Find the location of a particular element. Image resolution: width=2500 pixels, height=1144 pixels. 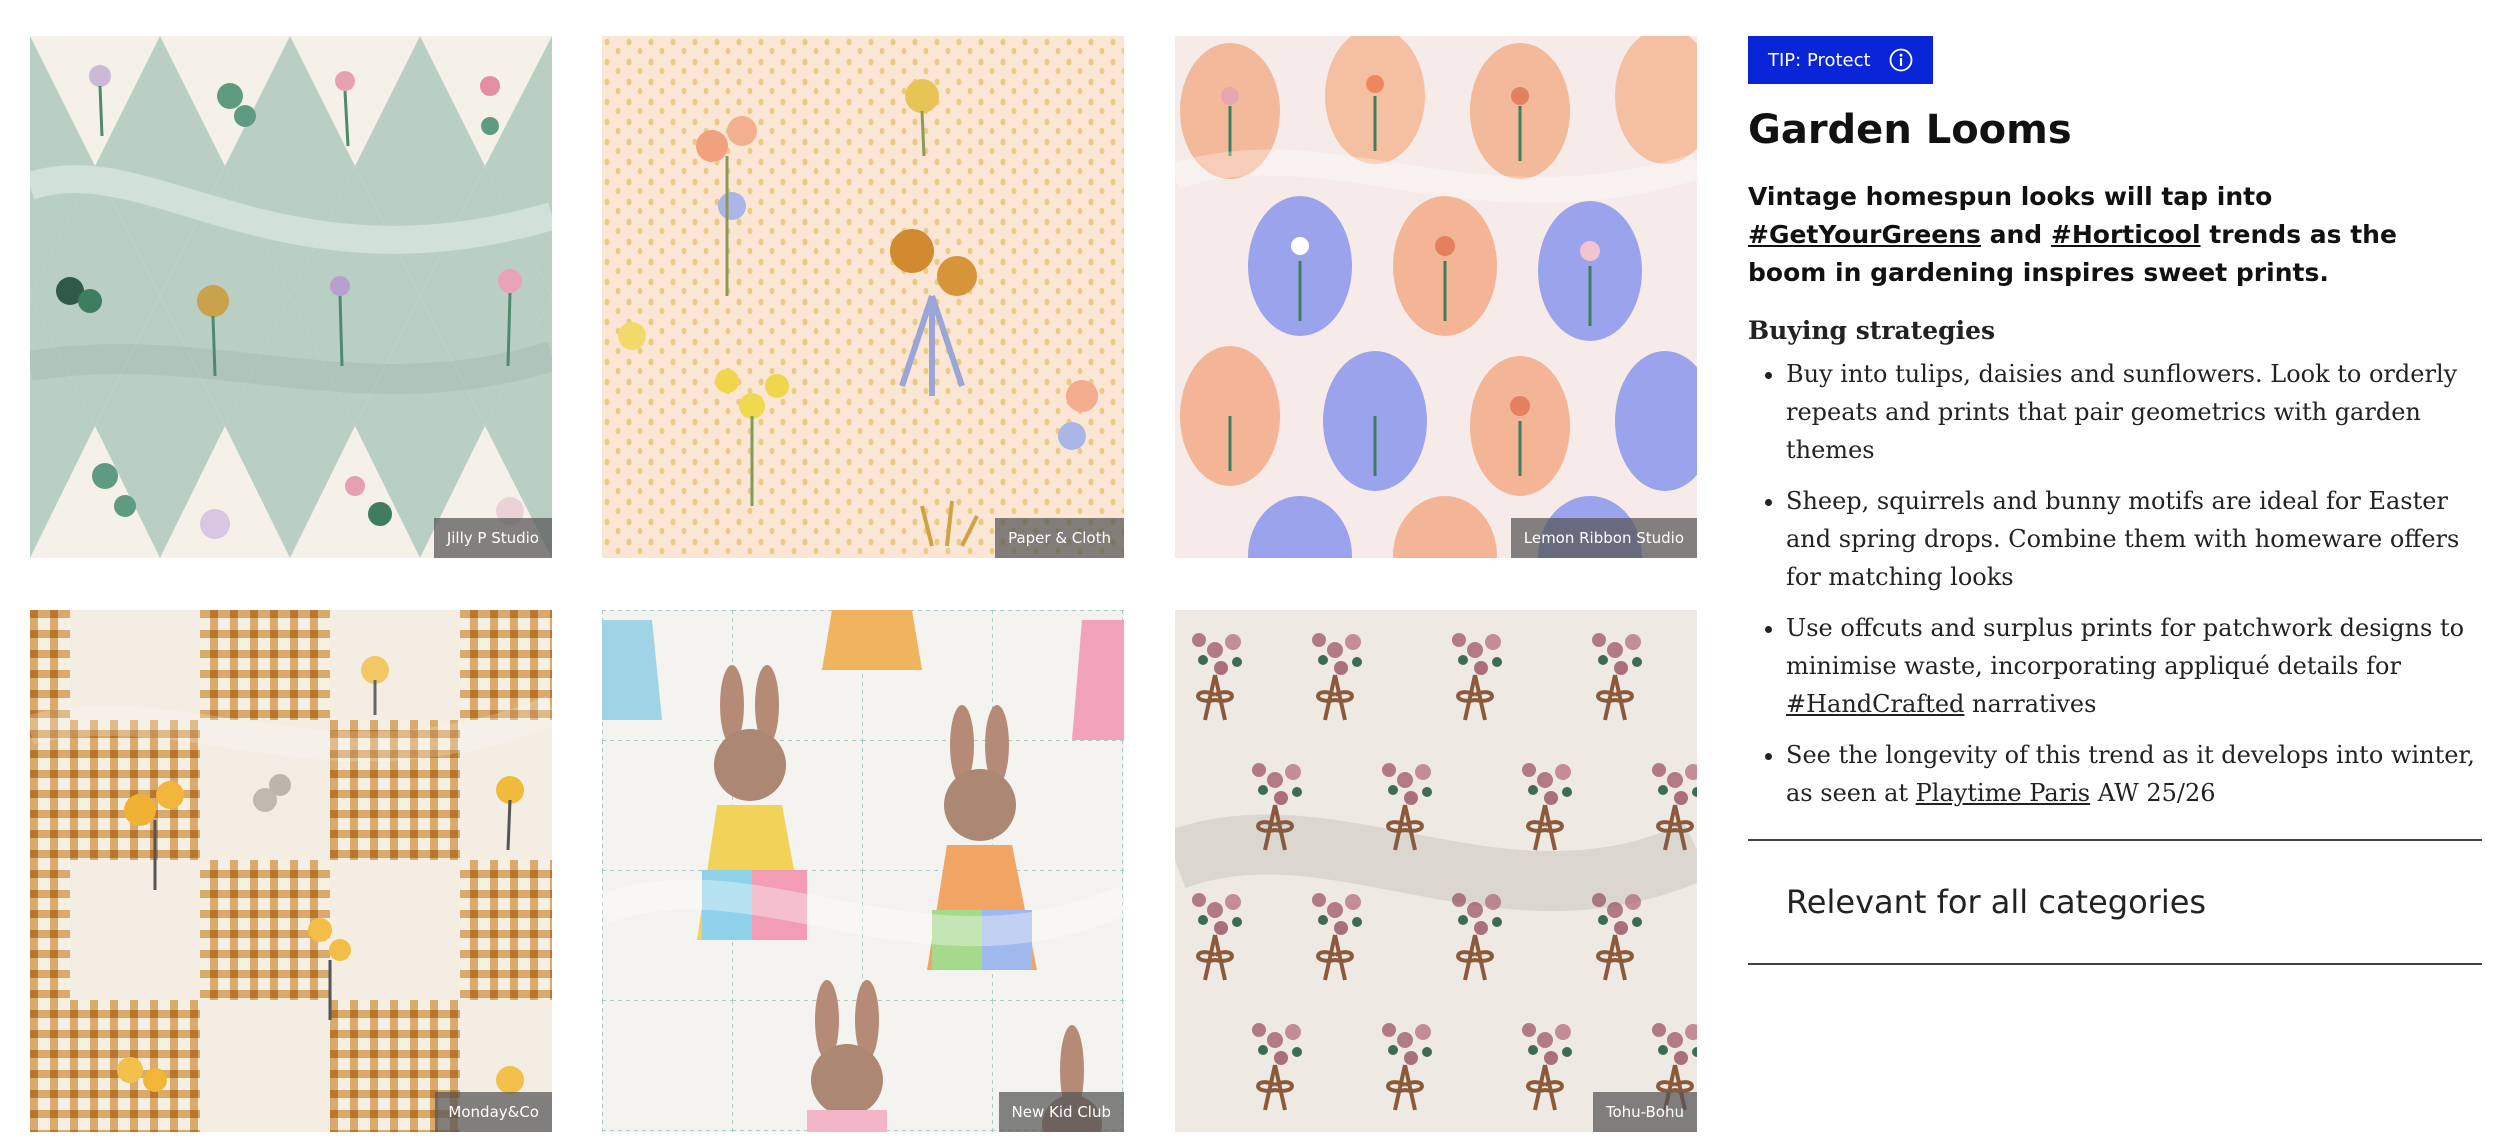

print-image-patchwork-bunnies is located at coordinates (863, 871).